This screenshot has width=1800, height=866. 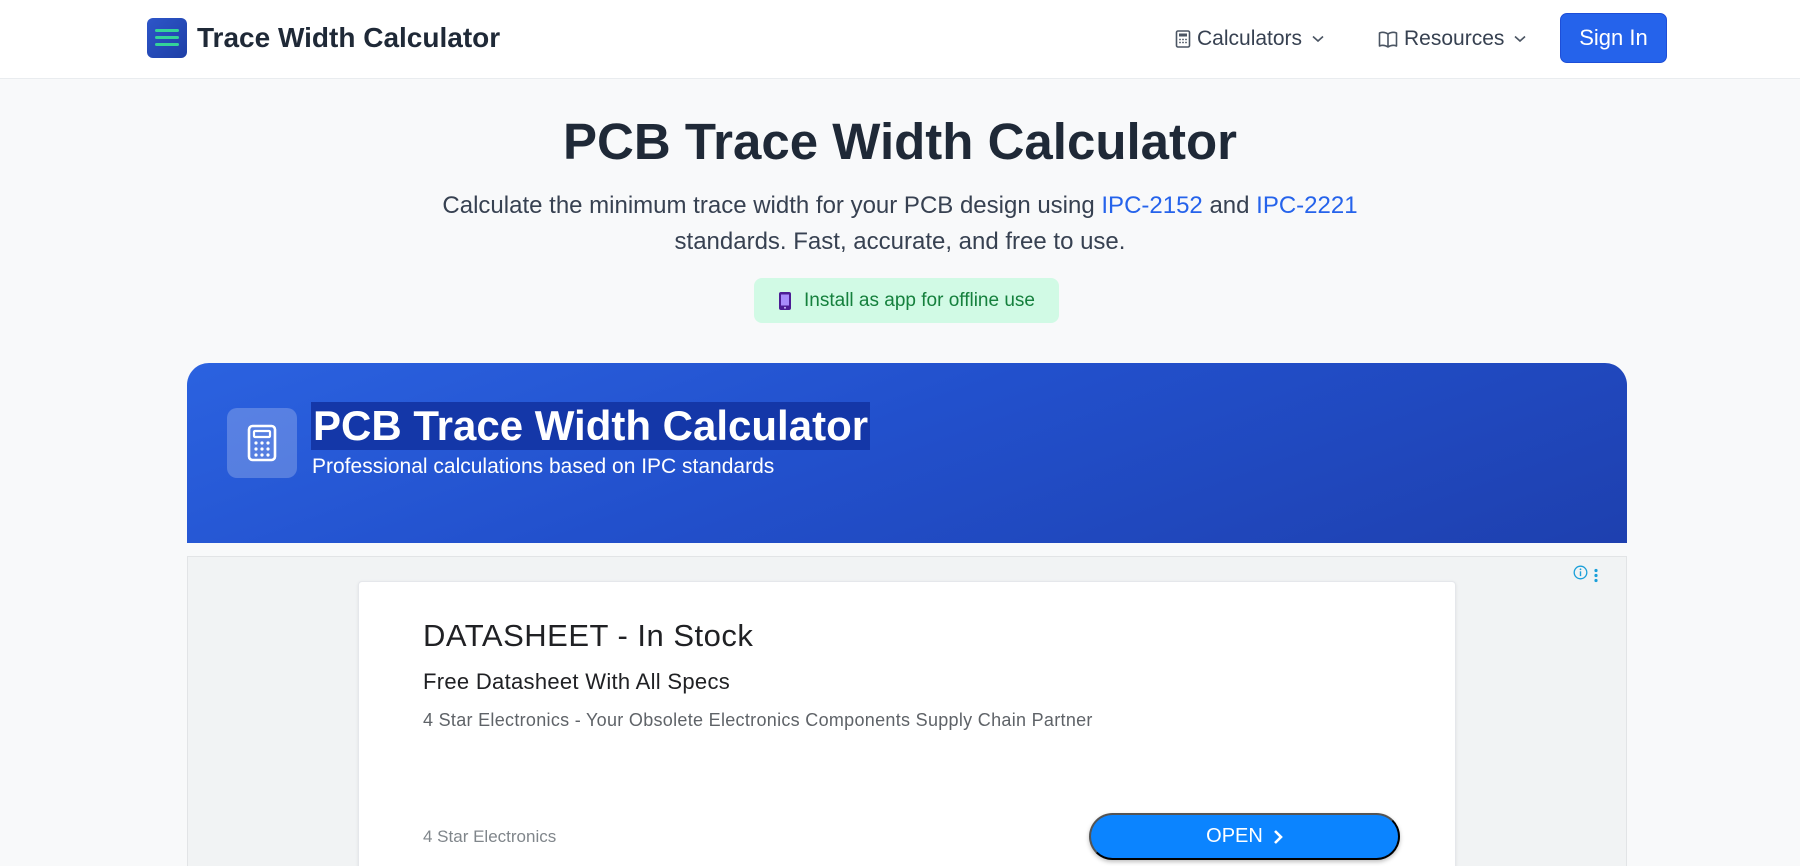 I want to click on ad-headline: Free Datasheet With All Specs, so click(x=577, y=681).